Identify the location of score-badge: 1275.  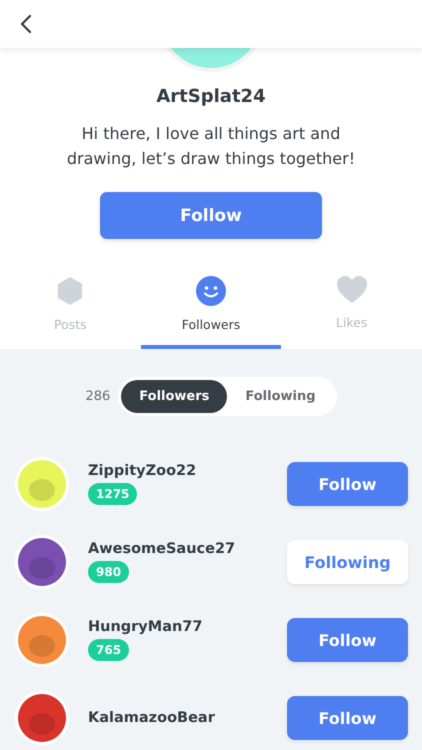
(113, 494).